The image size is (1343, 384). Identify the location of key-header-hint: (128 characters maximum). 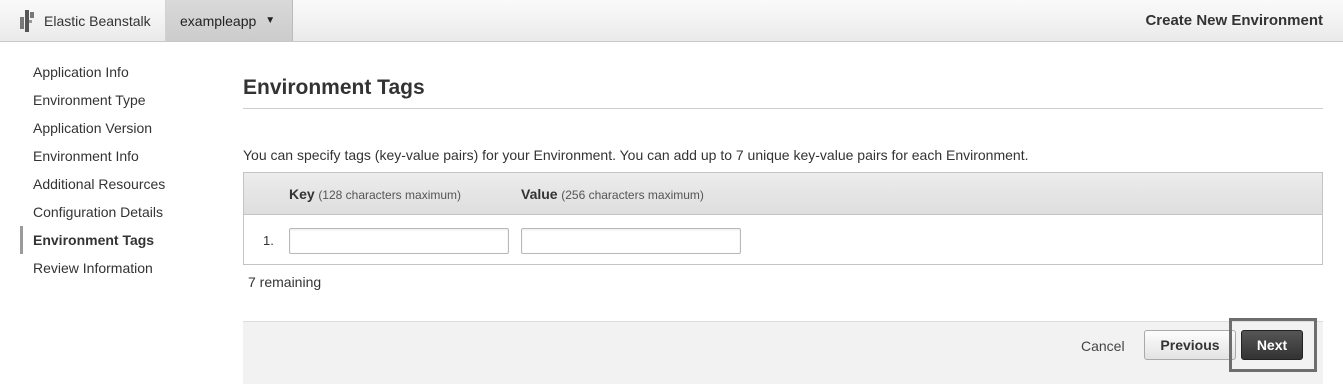
(390, 195).